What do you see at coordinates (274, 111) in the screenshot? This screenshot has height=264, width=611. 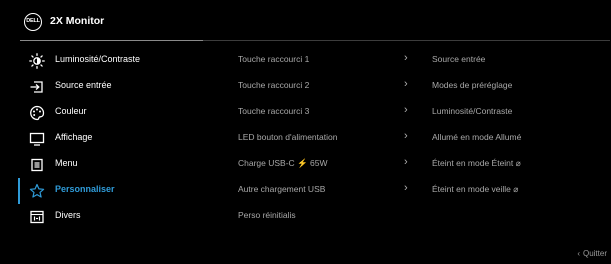 I see `option-label: Touche raccourci 3` at bounding box center [274, 111].